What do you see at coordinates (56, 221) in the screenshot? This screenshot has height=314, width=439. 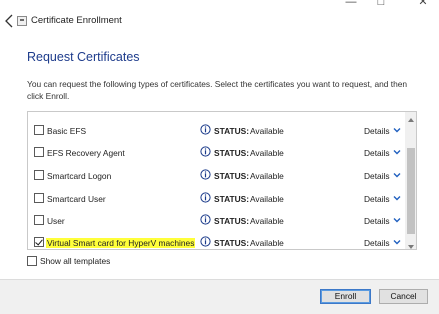 I see `certificate-name: User` at bounding box center [56, 221].